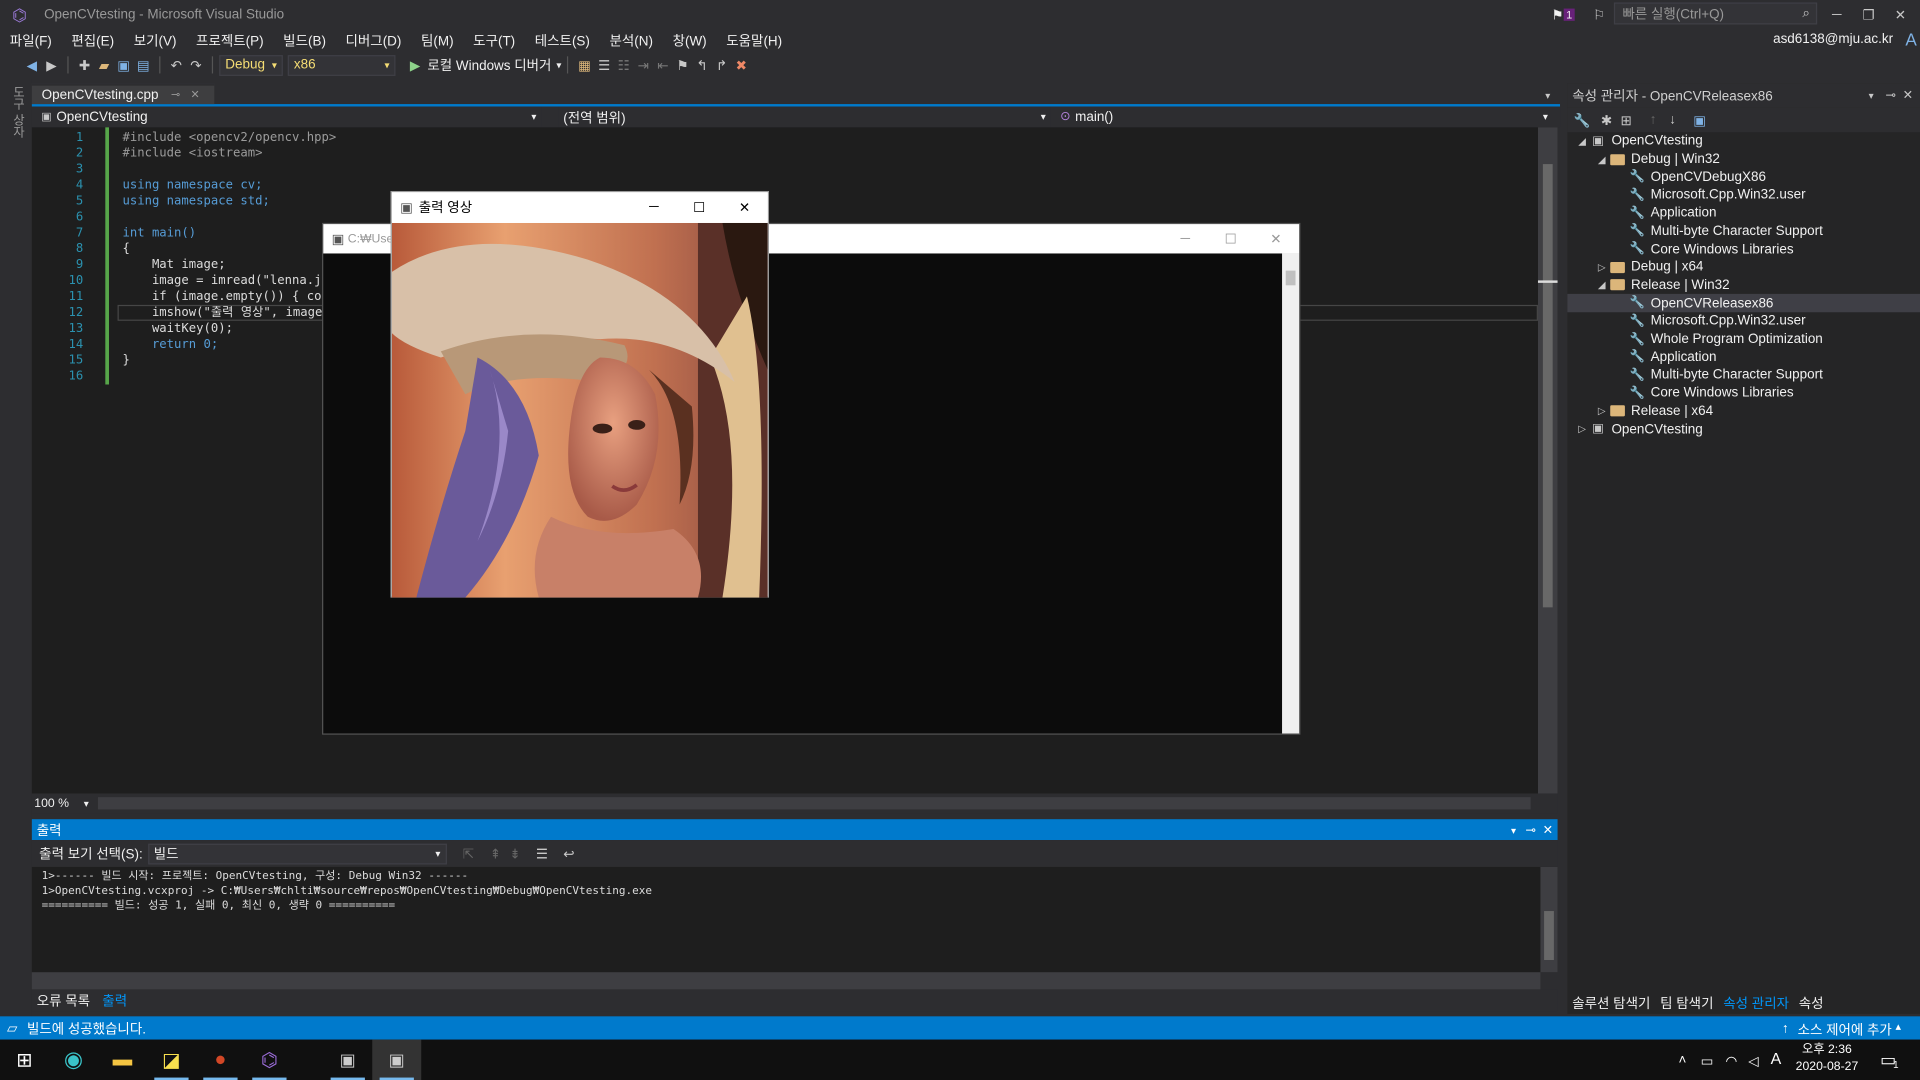 Image resolution: width=1920 pixels, height=1080 pixels. Describe the element at coordinates (1673, 120) in the screenshot. I see `move-down-icon: ↓` at that location.